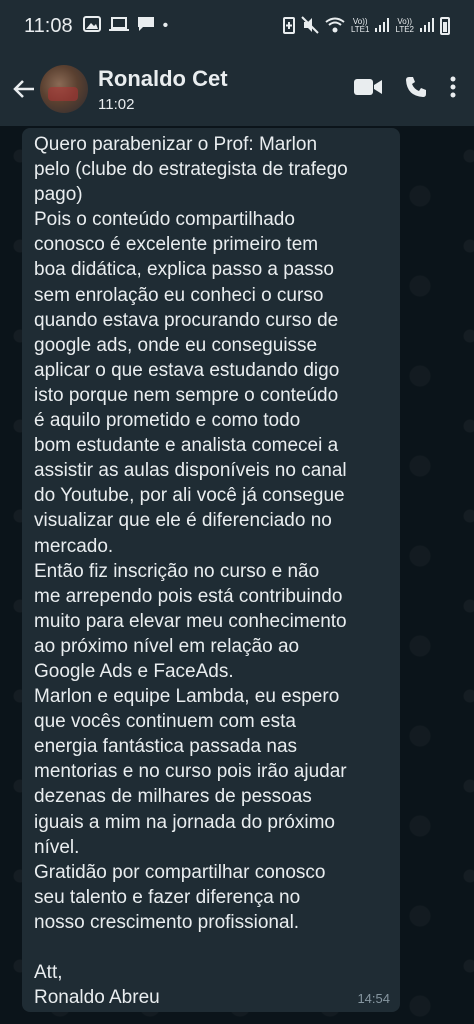 The width and height of the screenshot is (474, 1024). What do you see at coordinates (310, 26) in the screenshot?
I see `mute-icon` at bounding box center [310, 26].